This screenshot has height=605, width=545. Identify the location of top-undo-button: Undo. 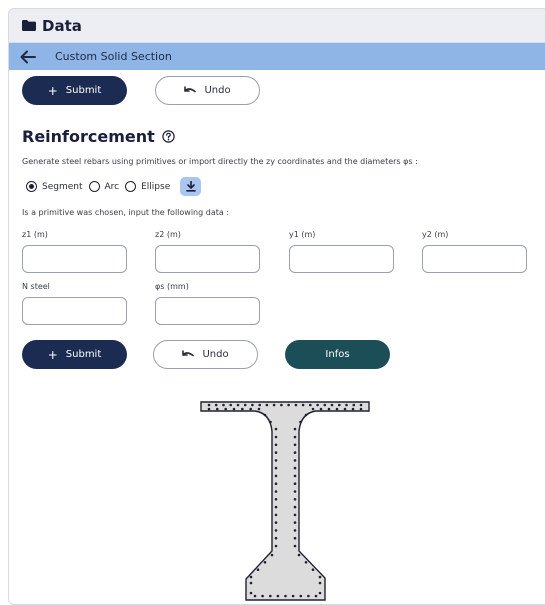
(207, 90).